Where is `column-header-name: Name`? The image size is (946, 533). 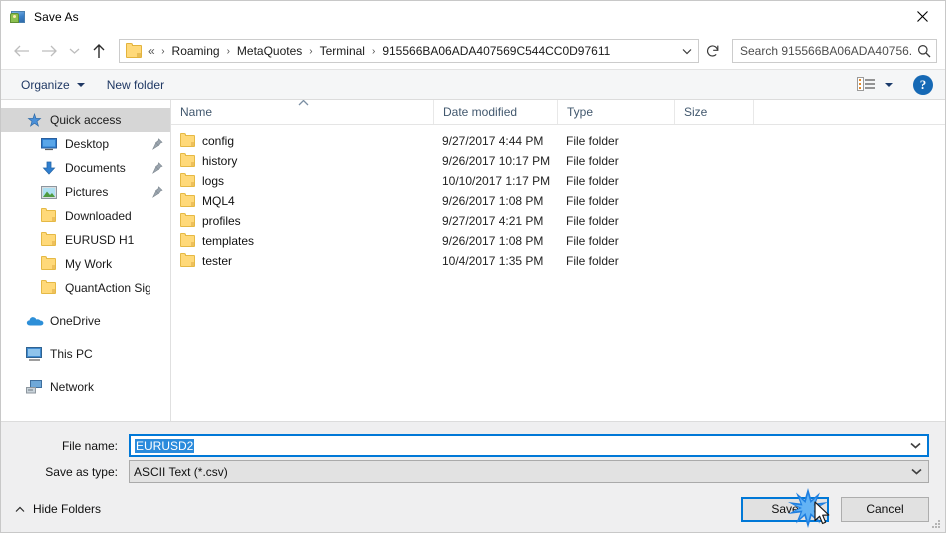
column-header-name: Name is located at coordinates (302, 112).